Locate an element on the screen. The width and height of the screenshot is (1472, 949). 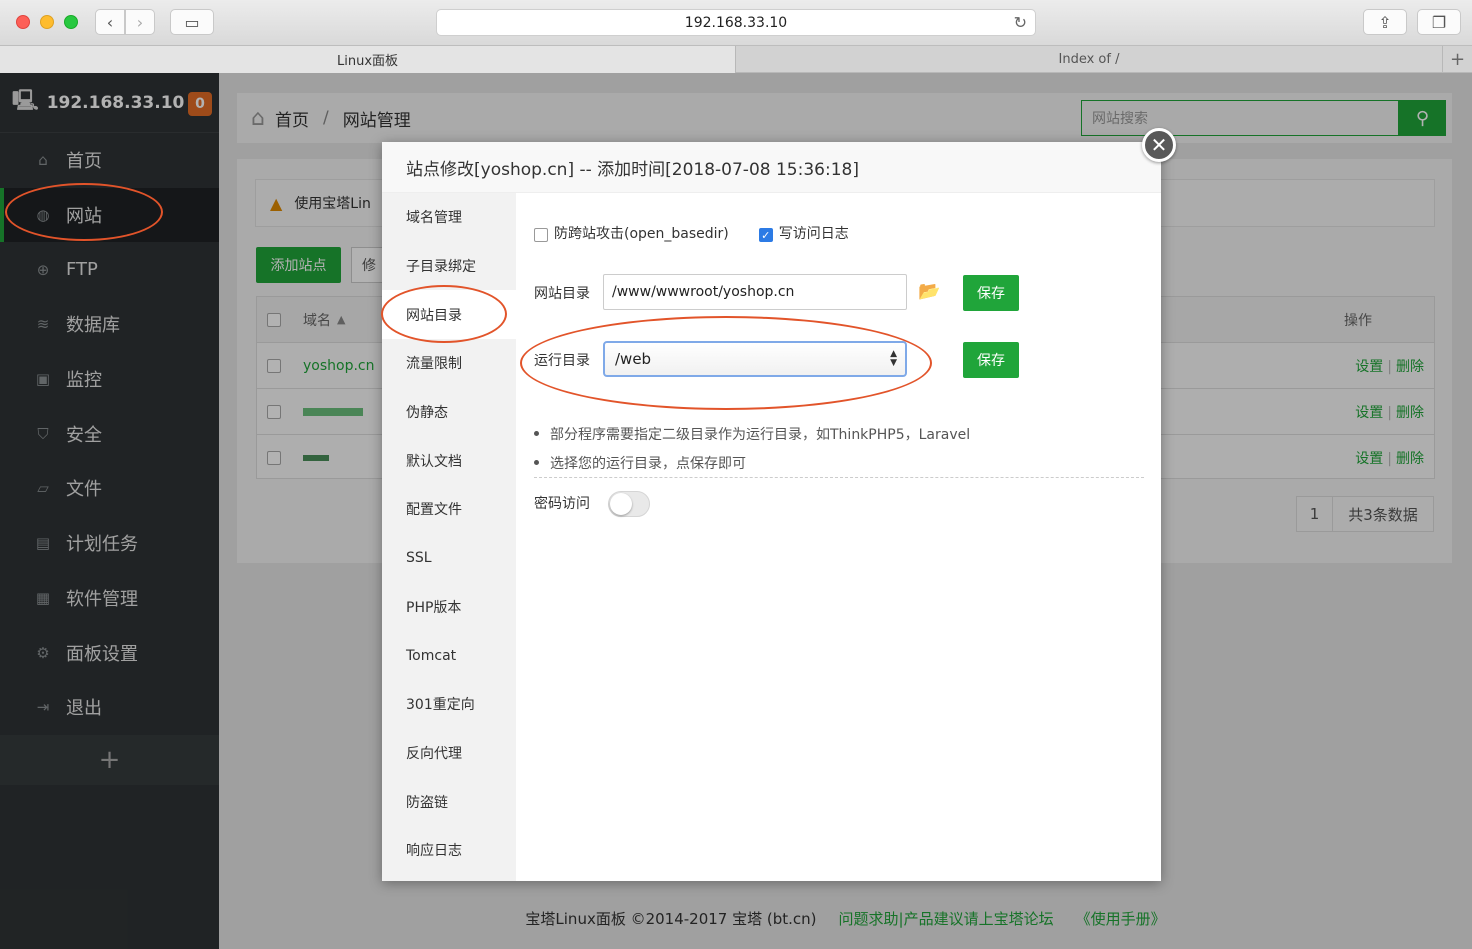
forward-button: › is located at coordinates (140, 22).